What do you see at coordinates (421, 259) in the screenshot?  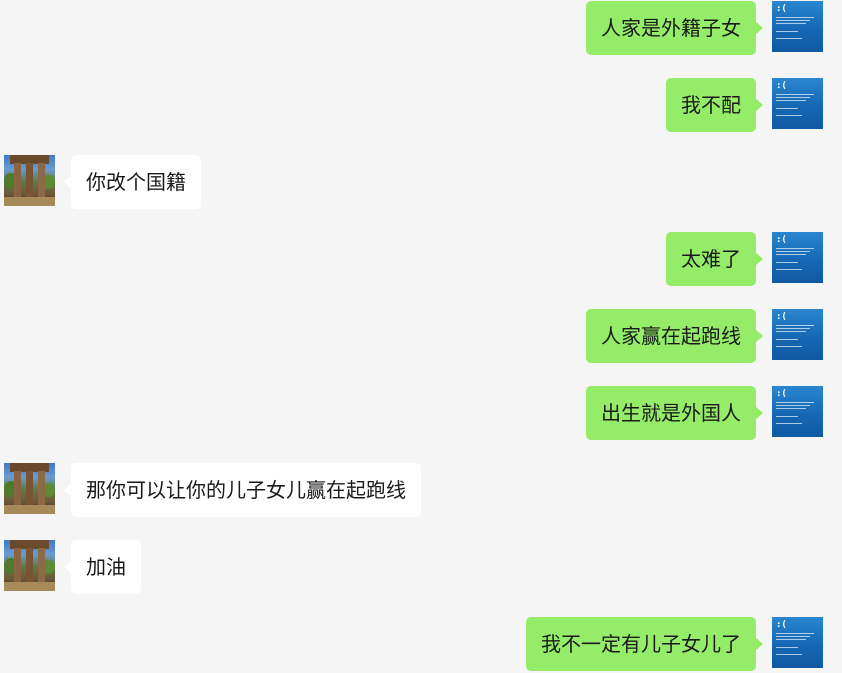 I see `message-row-sent: 太难了 :(` at bounding box center [421, 259].